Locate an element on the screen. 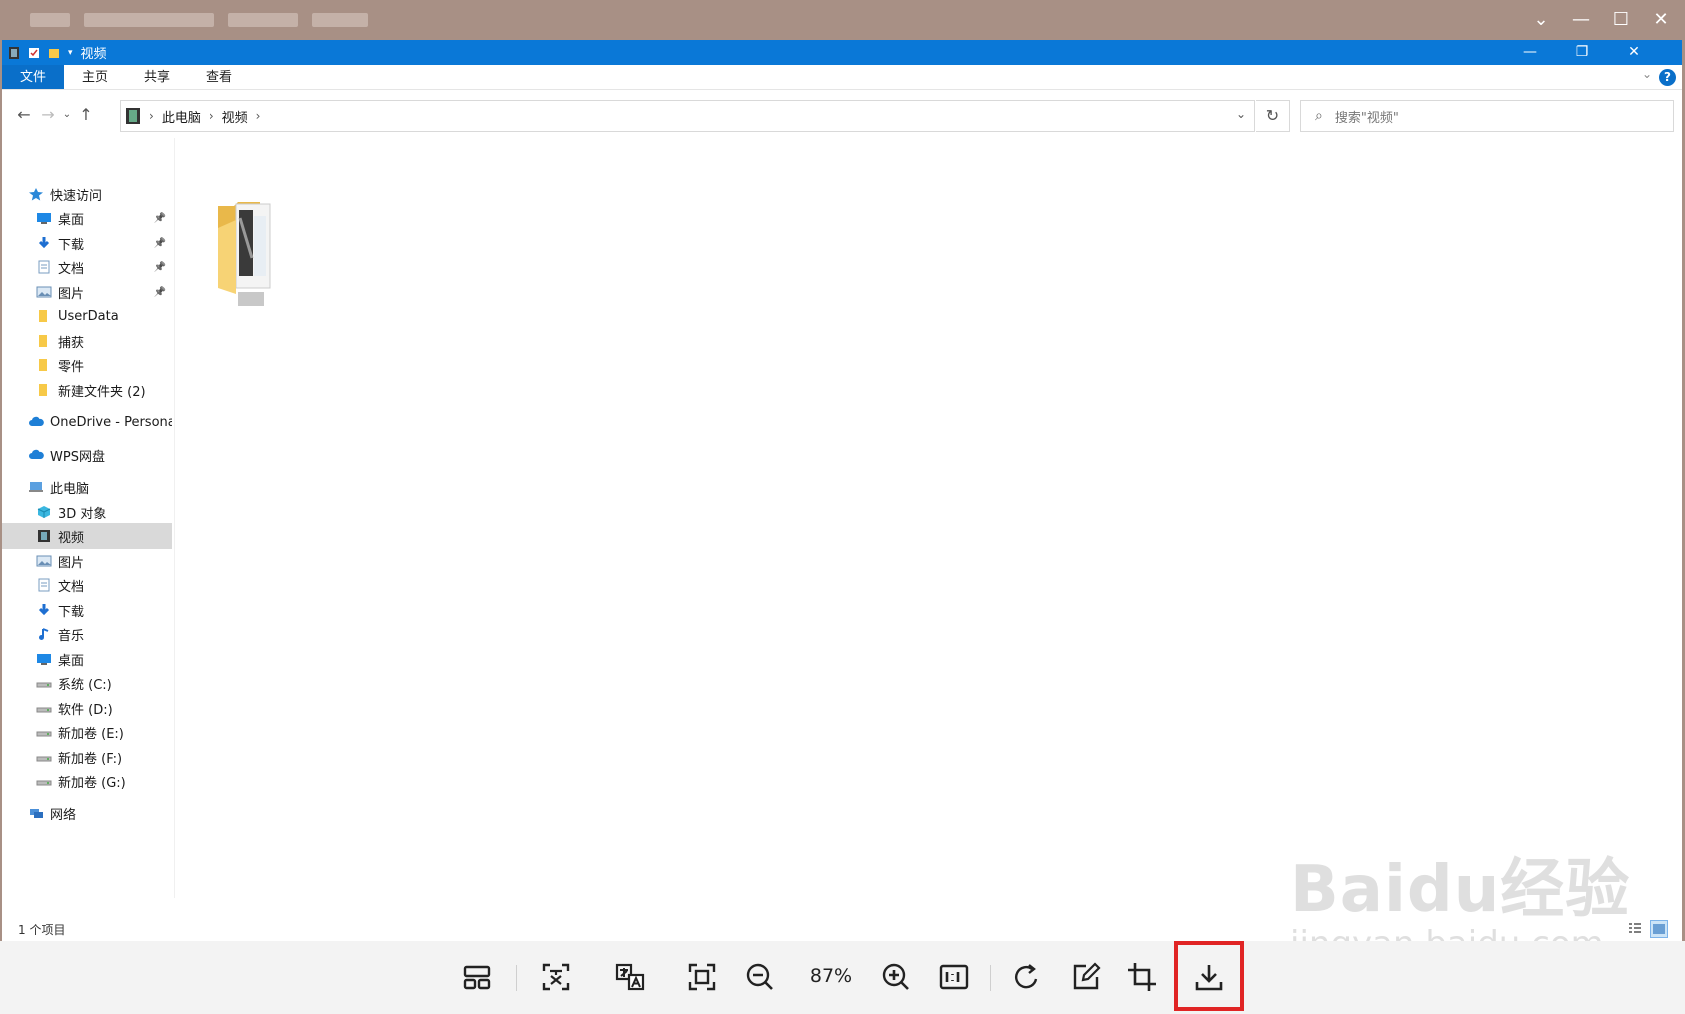  large-icons-view-icon is located at coordinates (1659, 929).